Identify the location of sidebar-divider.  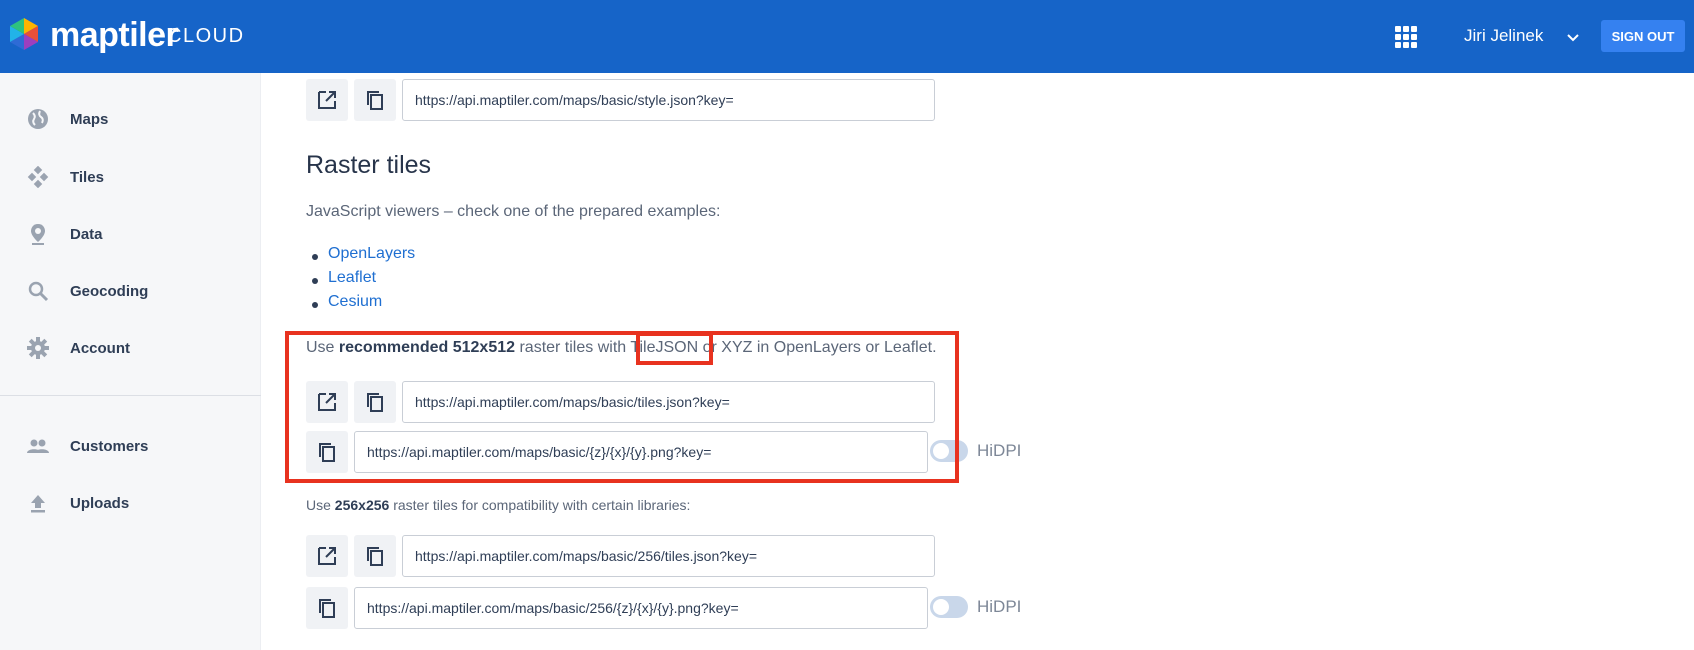
(130, 395).